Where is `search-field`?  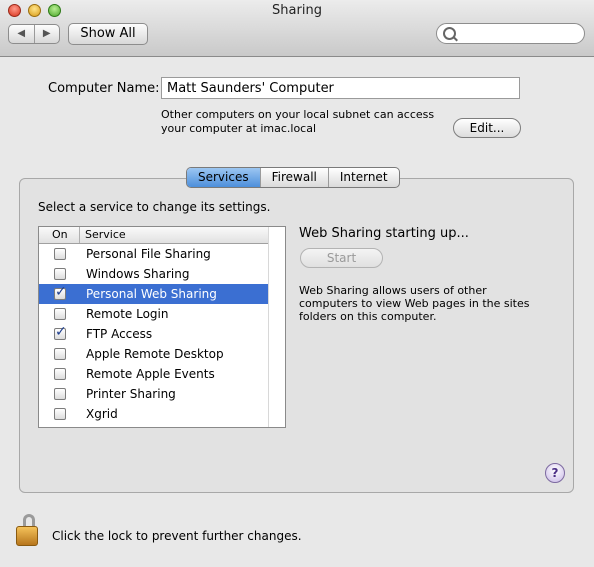
search-field is located at coordinates (510, 33).